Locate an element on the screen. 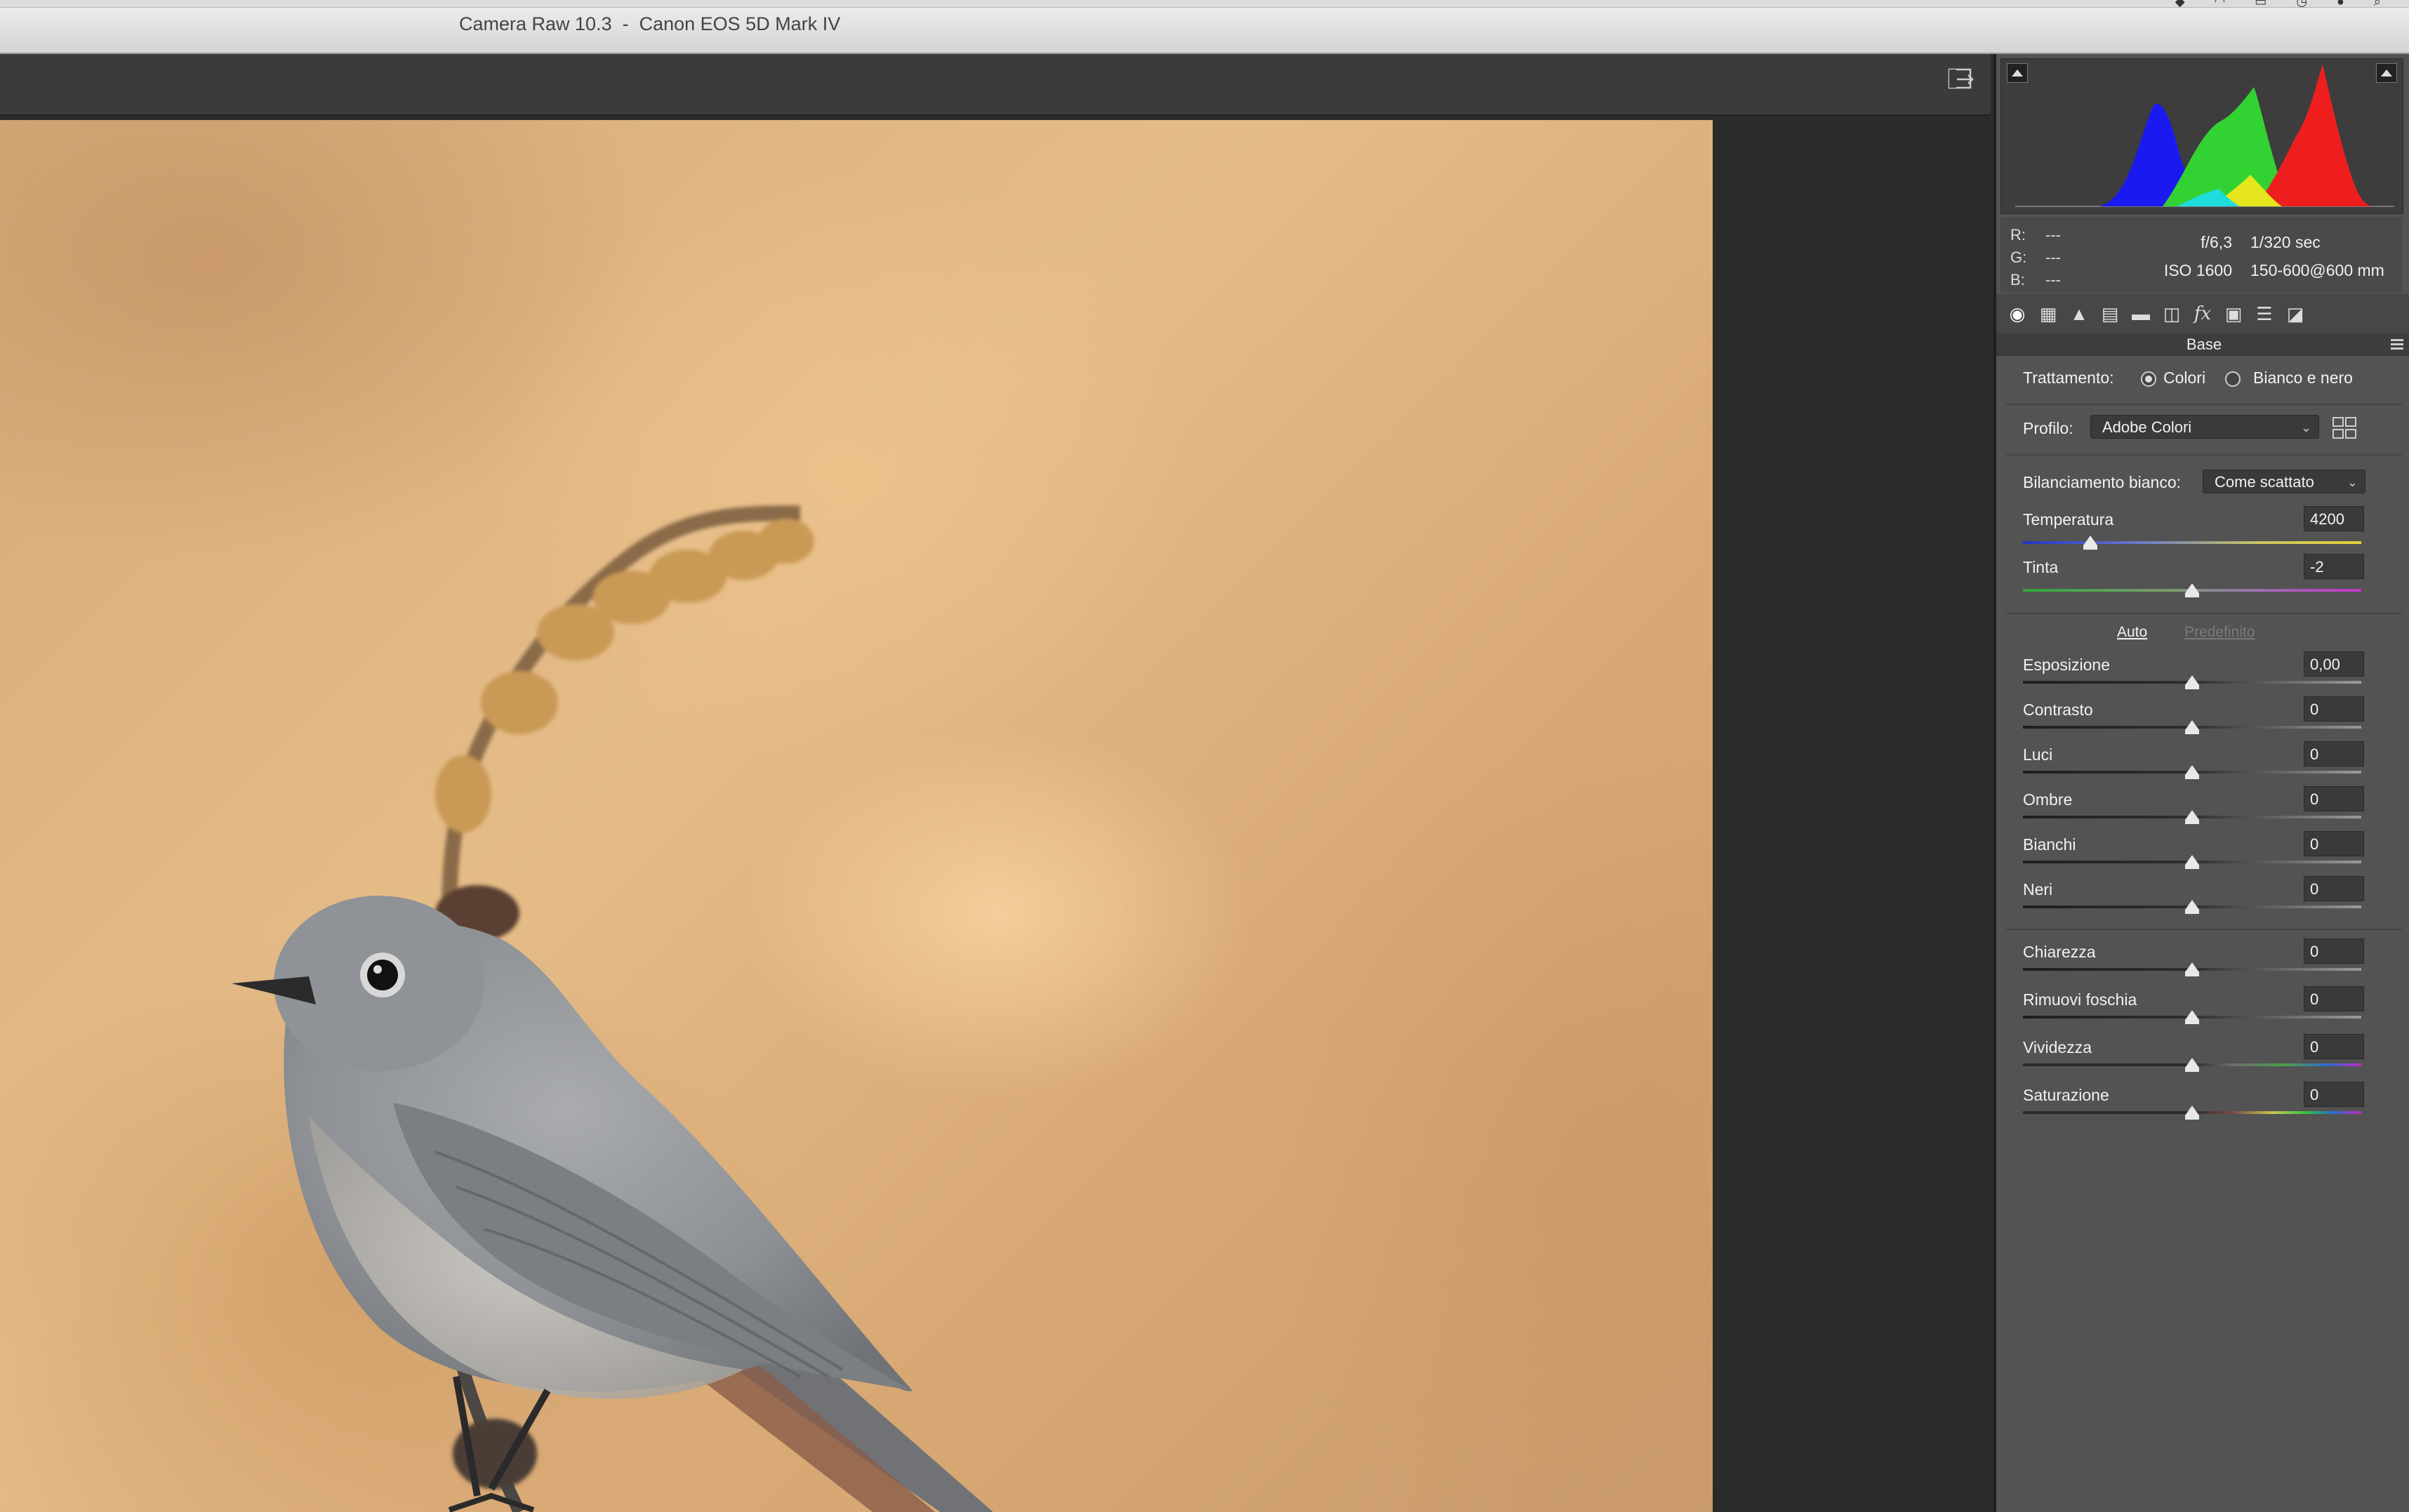 This screenshot has width=2409, height=1512. esposizione-label: Esposizione is located at coordinates (2067, 665).